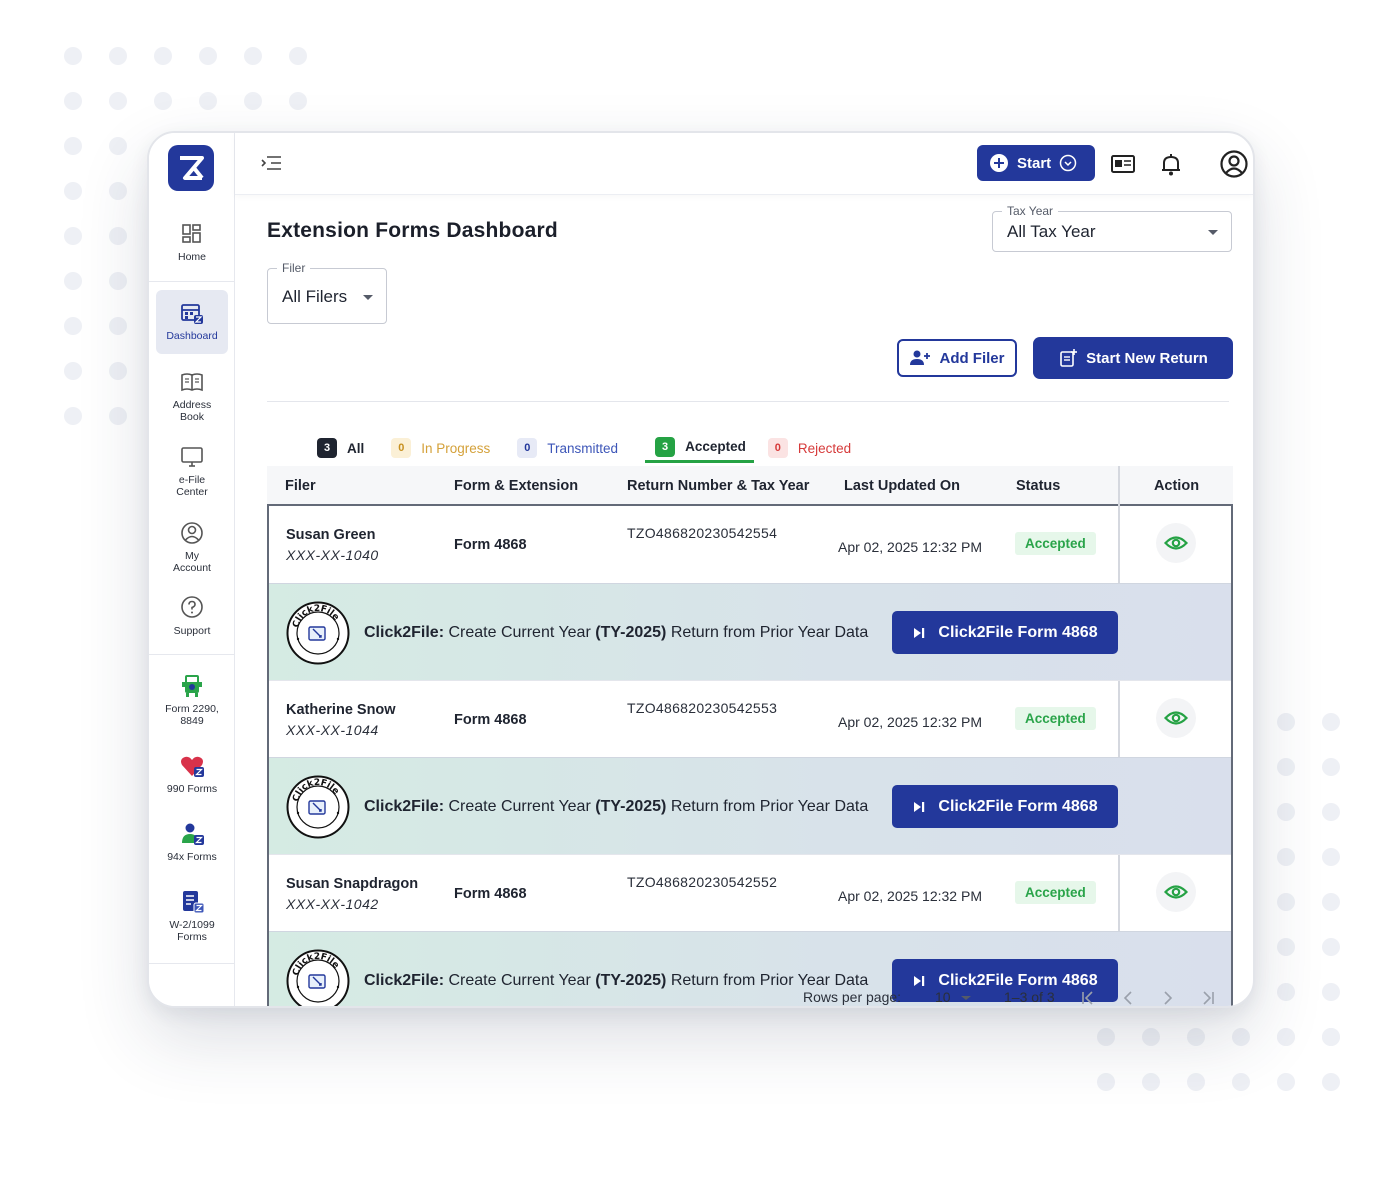 Image resolution: width=1373 pixels, height=1185 pixels. I want to click on add-filer-button: Add Filer, so click(957, 358).